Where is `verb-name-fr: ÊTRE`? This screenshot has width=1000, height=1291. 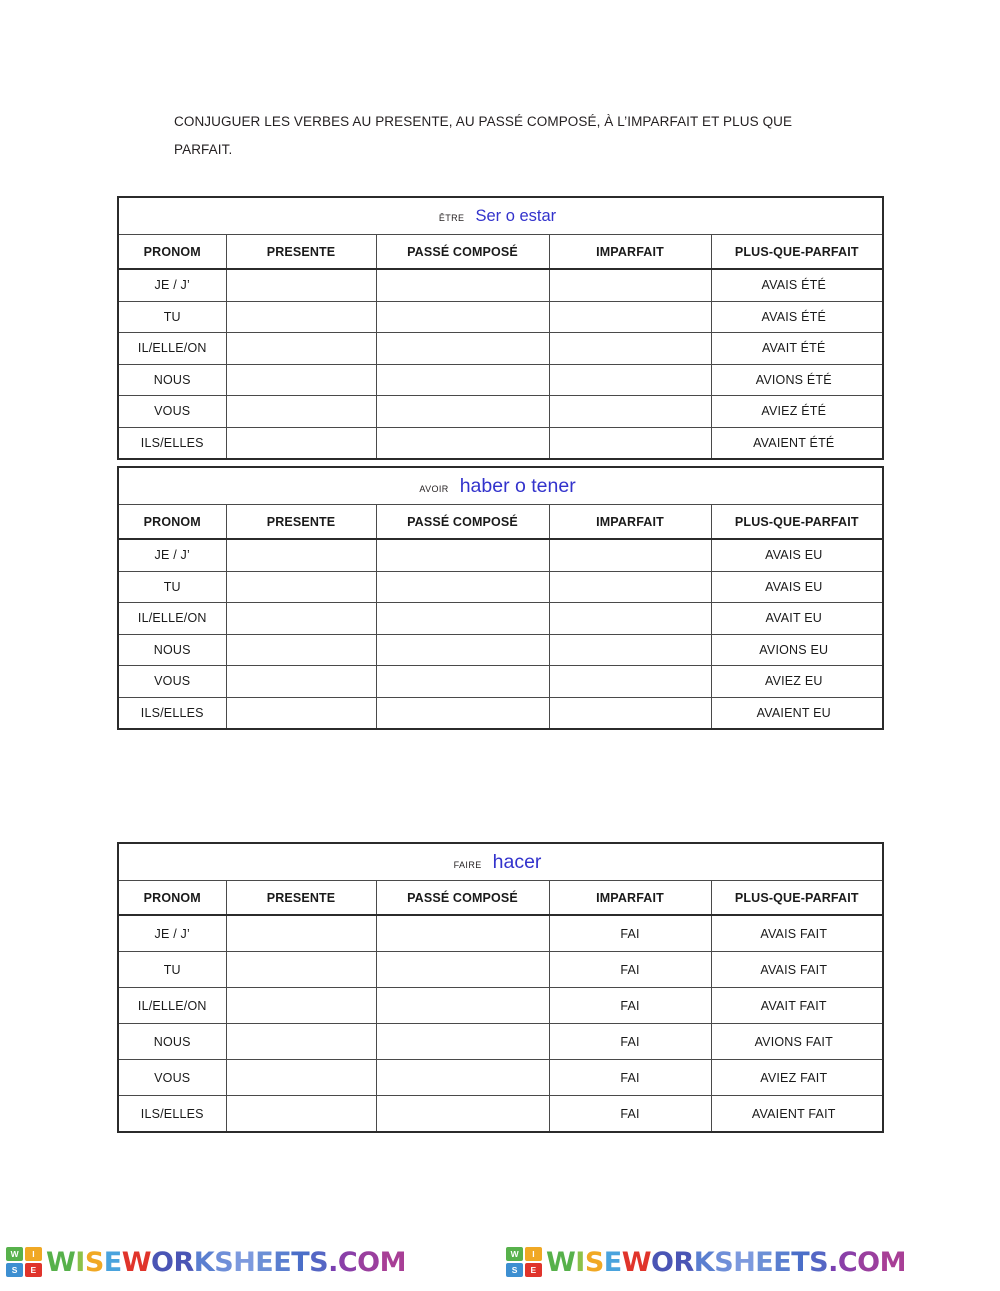 verb-name-fr: ÊTRE is located at coordinates (451, 216).